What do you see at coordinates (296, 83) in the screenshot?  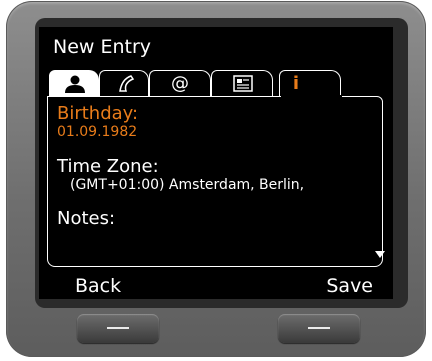 I see `info-icon: i` at bounding box center [296, 83].